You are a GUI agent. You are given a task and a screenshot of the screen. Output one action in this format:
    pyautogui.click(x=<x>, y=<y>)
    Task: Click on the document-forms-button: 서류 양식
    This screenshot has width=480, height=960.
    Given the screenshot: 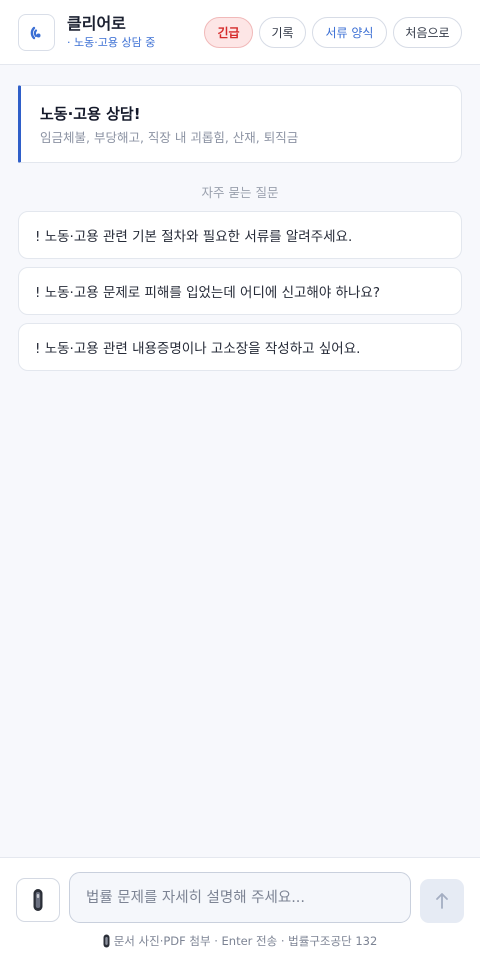 What is the action you would take?
    pyautogui.click(x=349, y=32)
    